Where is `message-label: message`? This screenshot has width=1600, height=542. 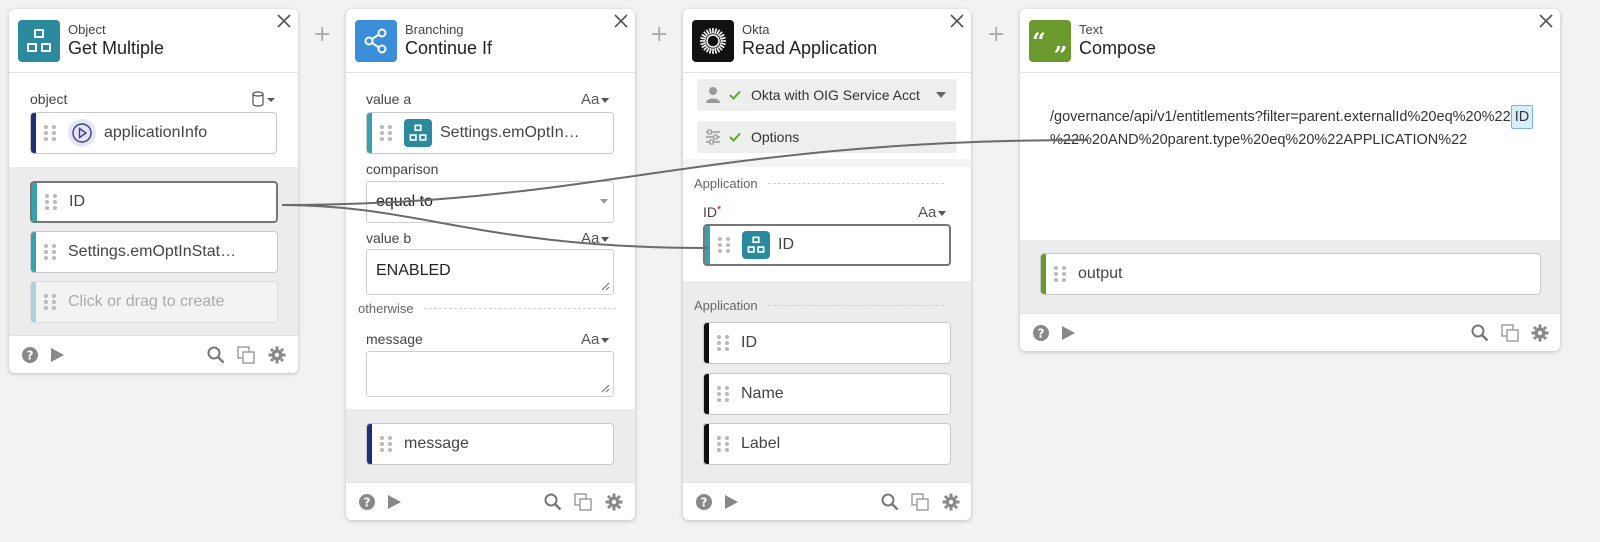
message-label: message is located at coordinates (394, 339).